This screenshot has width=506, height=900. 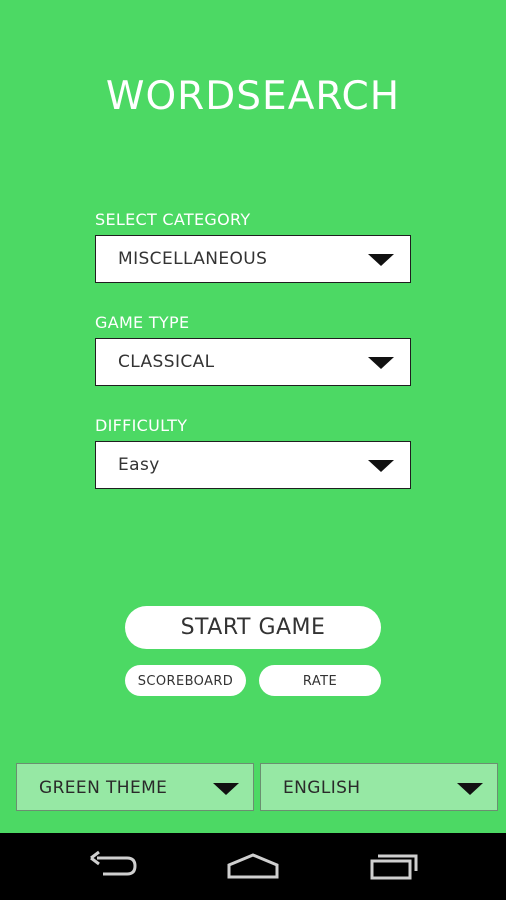 What do you see at coordinates (193, 259) in the screenshot?
I see `category-value: MISCELLANEOUS` at bounding box center [193, 259].